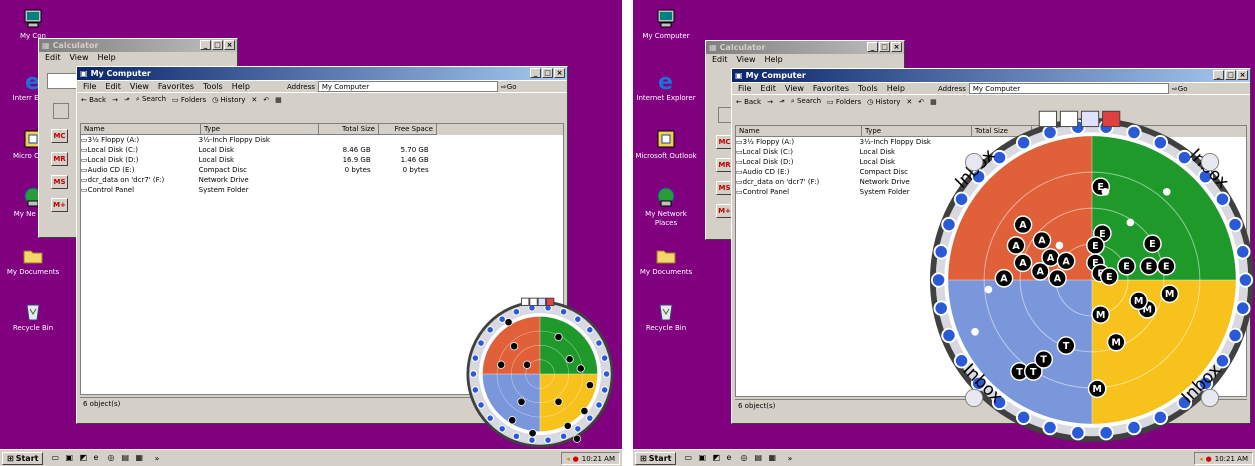  I want to click on marker-letter: M, so click(1170, 294).